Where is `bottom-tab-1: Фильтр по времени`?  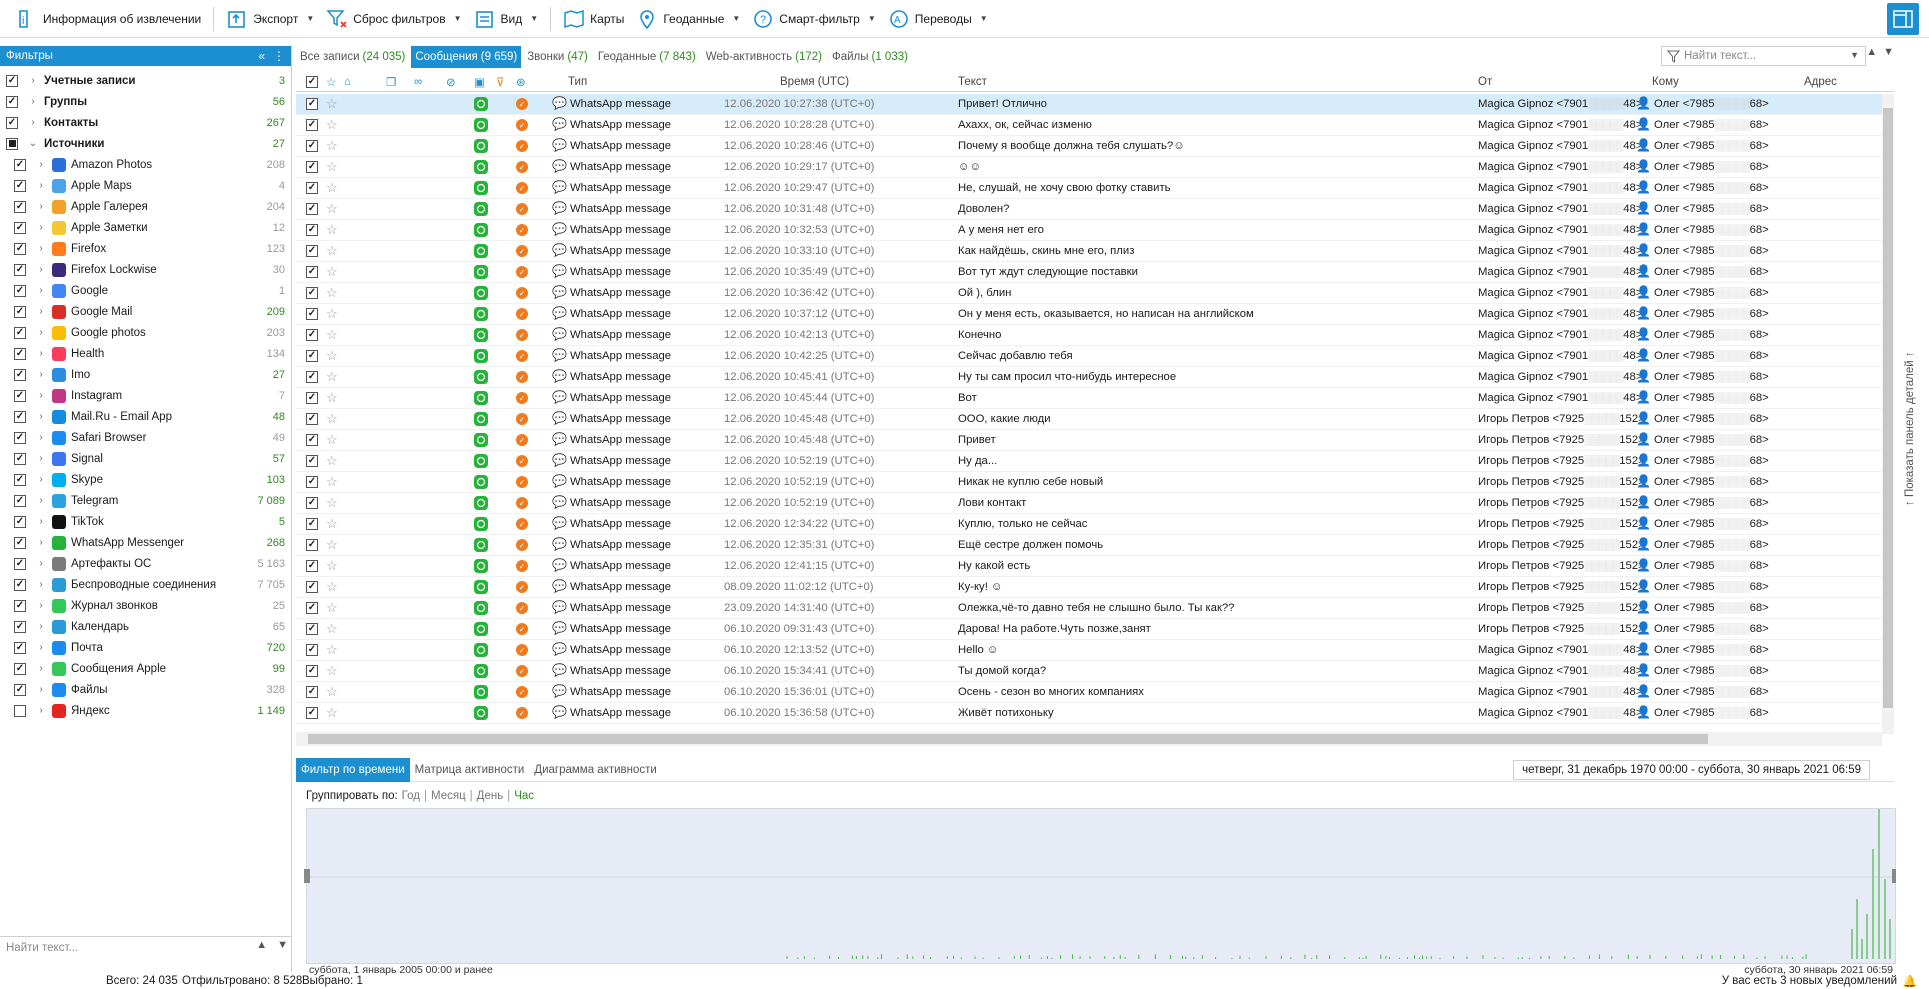
bottom-tab-1: Фильтр по времени is located at coordinates (353, 769).